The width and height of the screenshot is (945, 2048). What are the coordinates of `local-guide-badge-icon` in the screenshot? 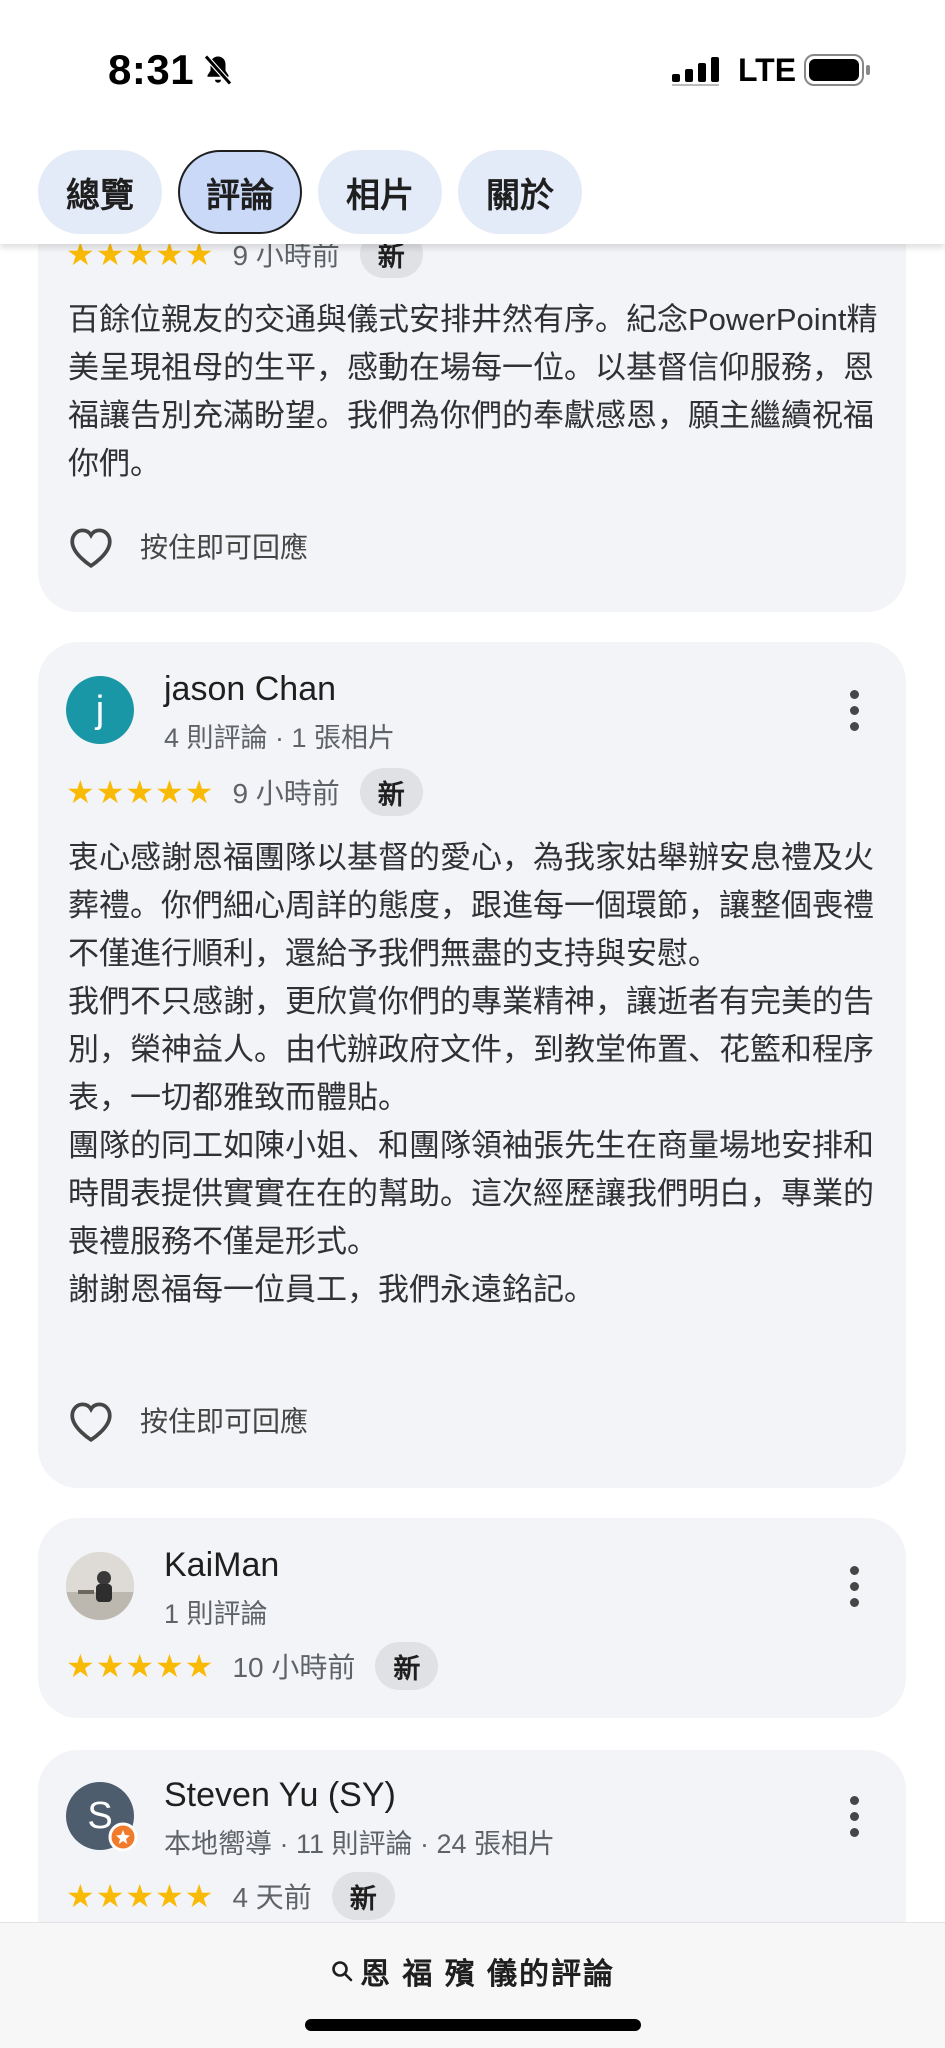 It's located at (123, 1837).